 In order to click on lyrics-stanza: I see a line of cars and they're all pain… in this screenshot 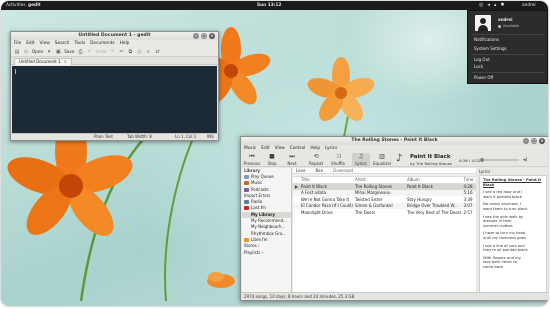, I will do `click(505, 248)`.